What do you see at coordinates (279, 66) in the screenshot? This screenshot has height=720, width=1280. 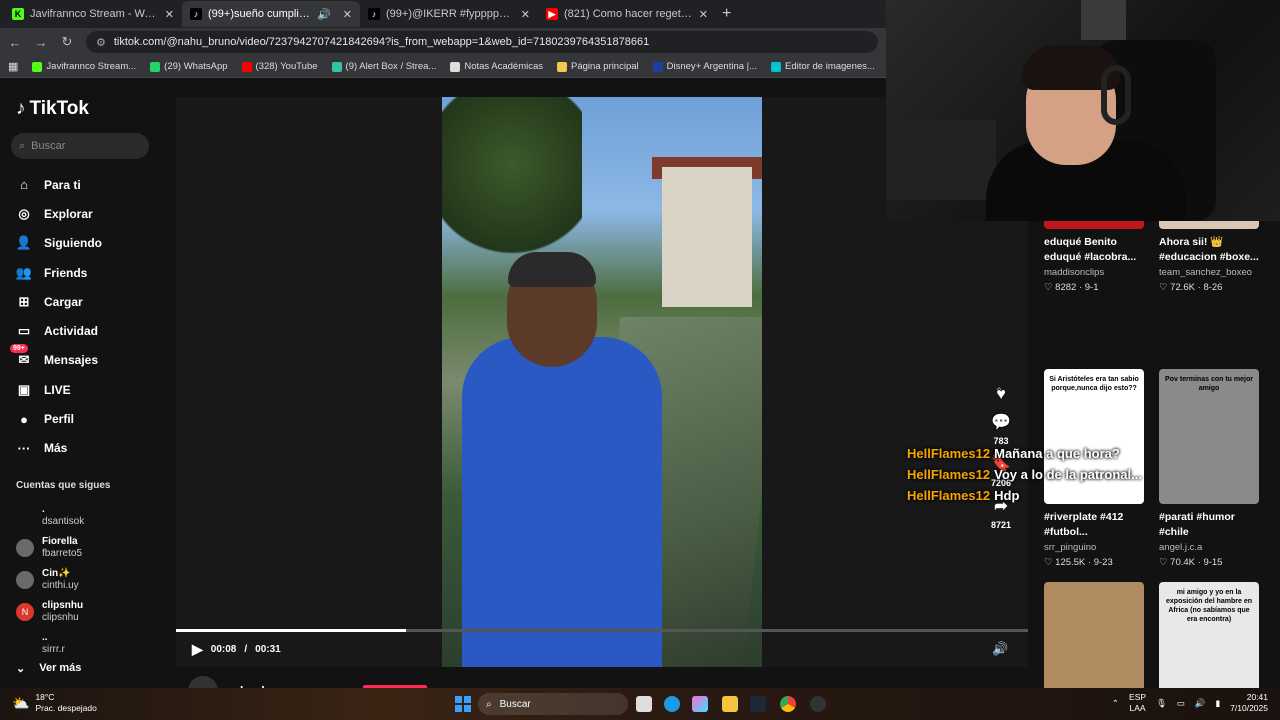 I see `bookmark-item: (328) YouTube` at bounding box center [279, 66].